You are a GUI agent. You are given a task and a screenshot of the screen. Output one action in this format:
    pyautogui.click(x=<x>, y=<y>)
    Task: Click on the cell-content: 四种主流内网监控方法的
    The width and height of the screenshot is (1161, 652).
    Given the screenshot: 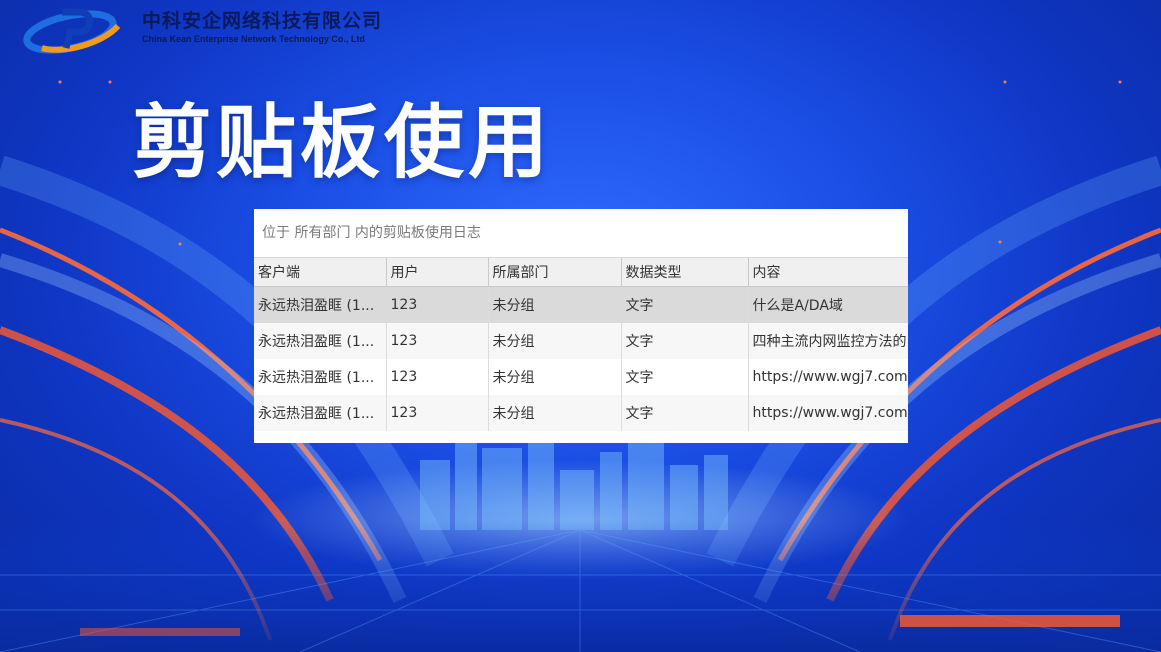 What is the action you would take?
    pyautogui.click(x=828, y=341)
    